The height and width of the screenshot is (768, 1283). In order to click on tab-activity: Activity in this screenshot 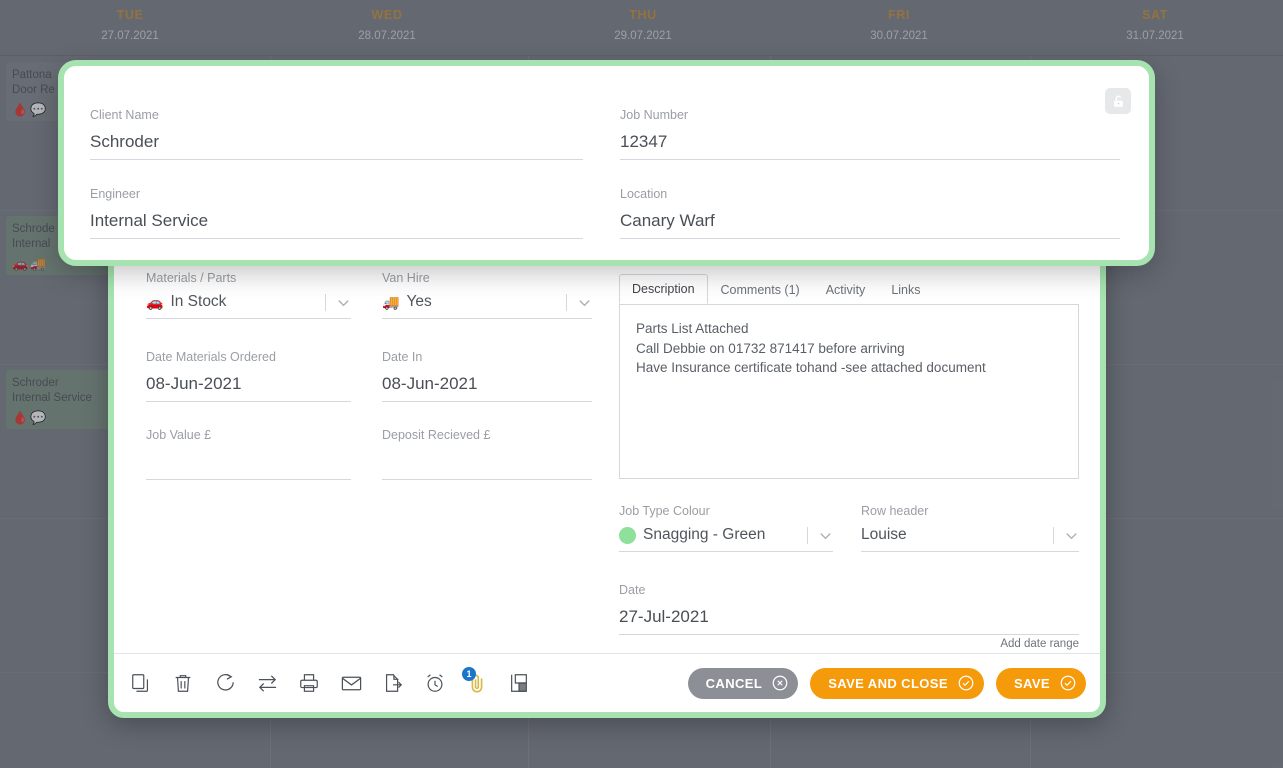, I will do `click(846, 289)`.